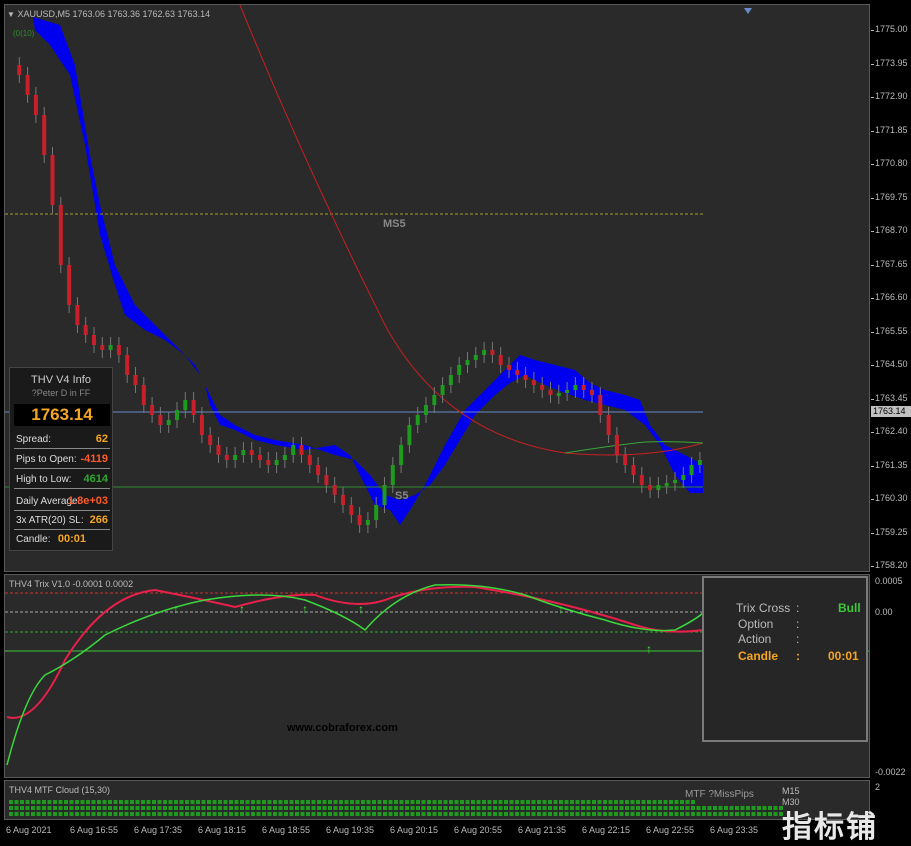 Image resolution: width=911 pixels, height=846 pixels. Describe the element at coordinates (62, 415) in the screenshot. I see `info-current-price: 1763.14` at that location.